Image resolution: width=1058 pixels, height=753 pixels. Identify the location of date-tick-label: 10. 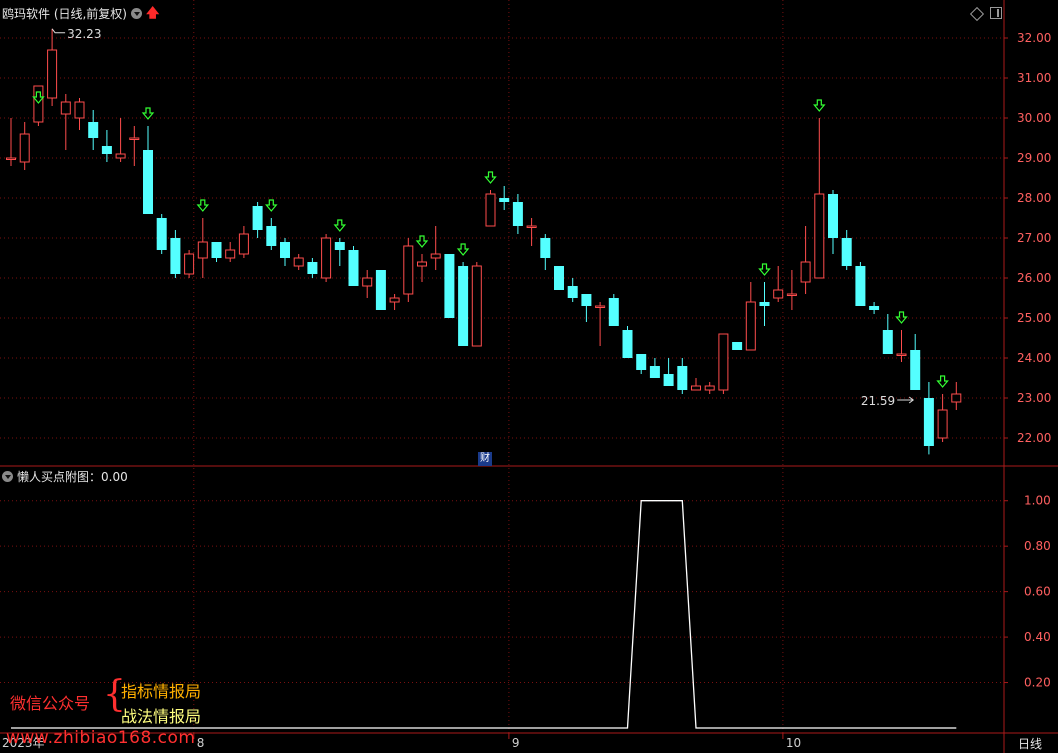
(793, 743).